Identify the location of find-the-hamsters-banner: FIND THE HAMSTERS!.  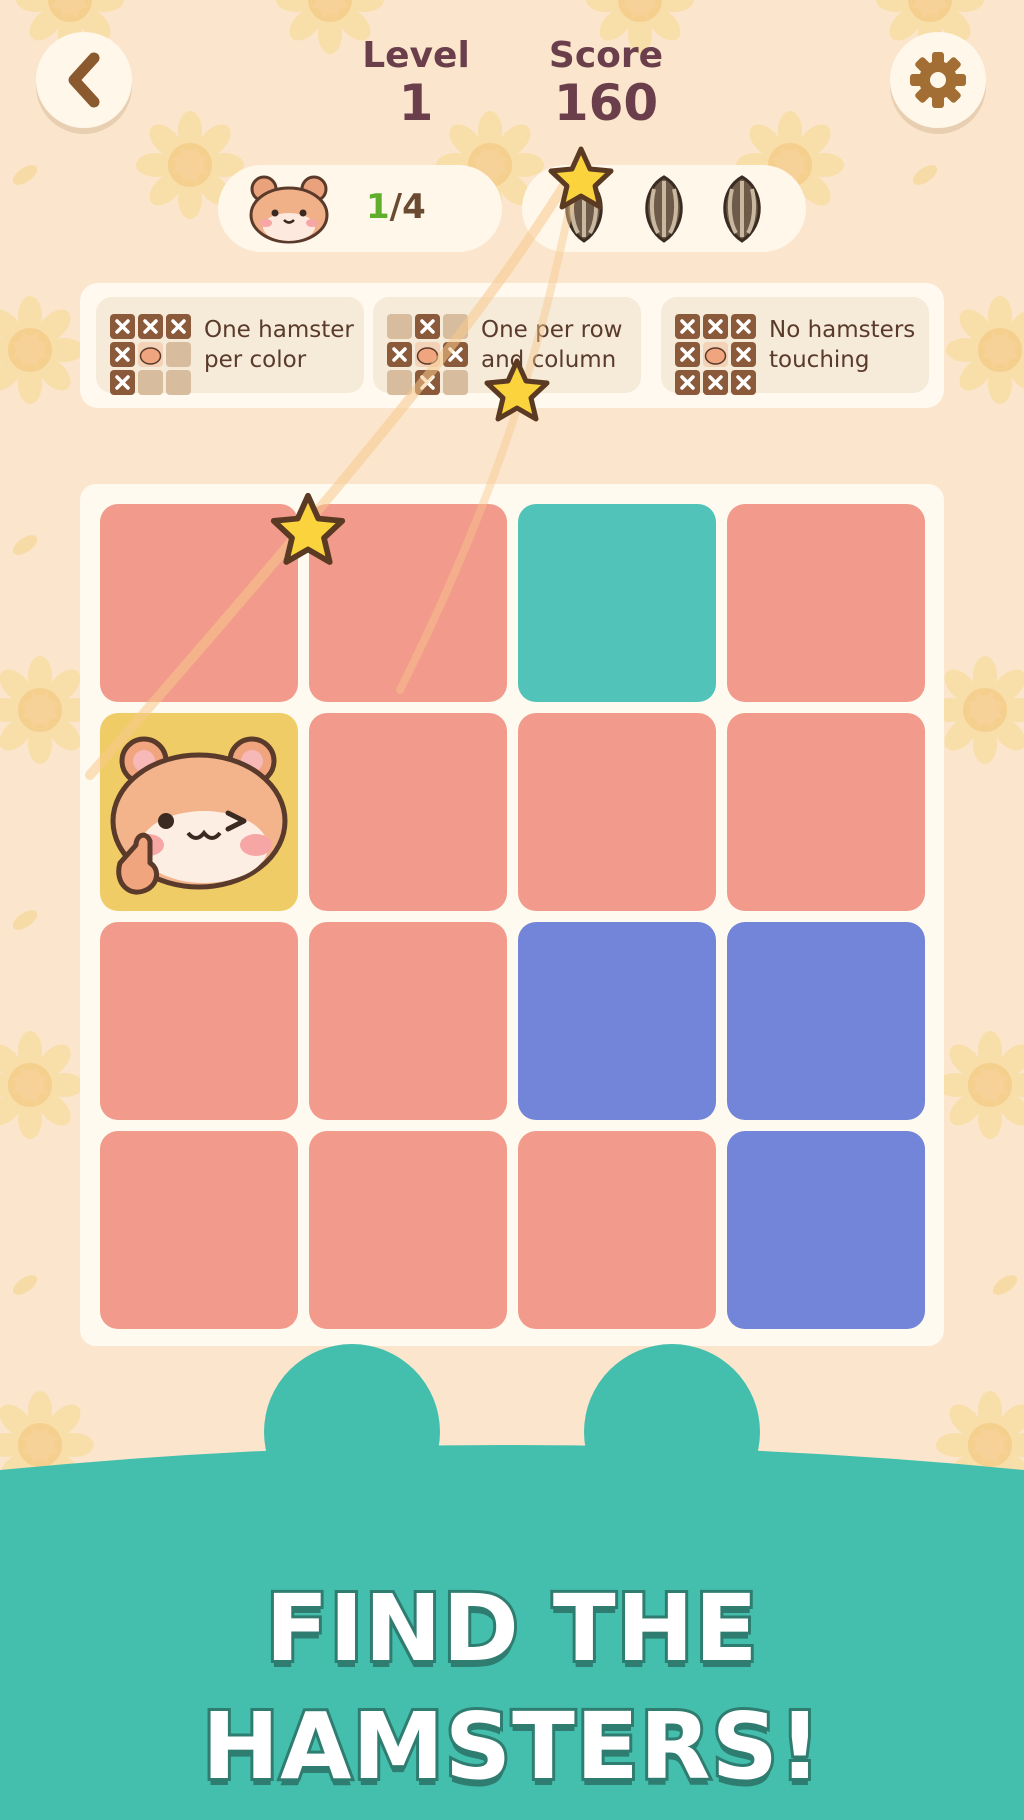
(512, 1688).